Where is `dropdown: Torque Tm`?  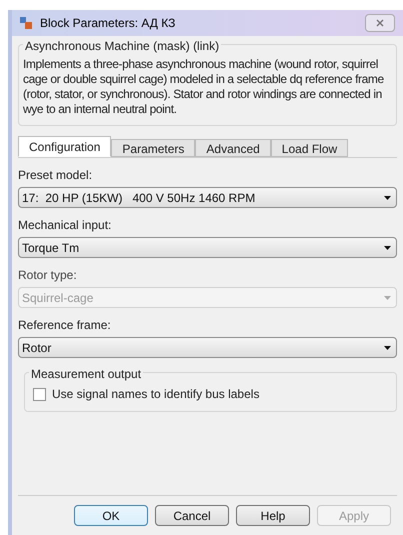
dropdown: Torque Tm is located at coordinates (207, 247).